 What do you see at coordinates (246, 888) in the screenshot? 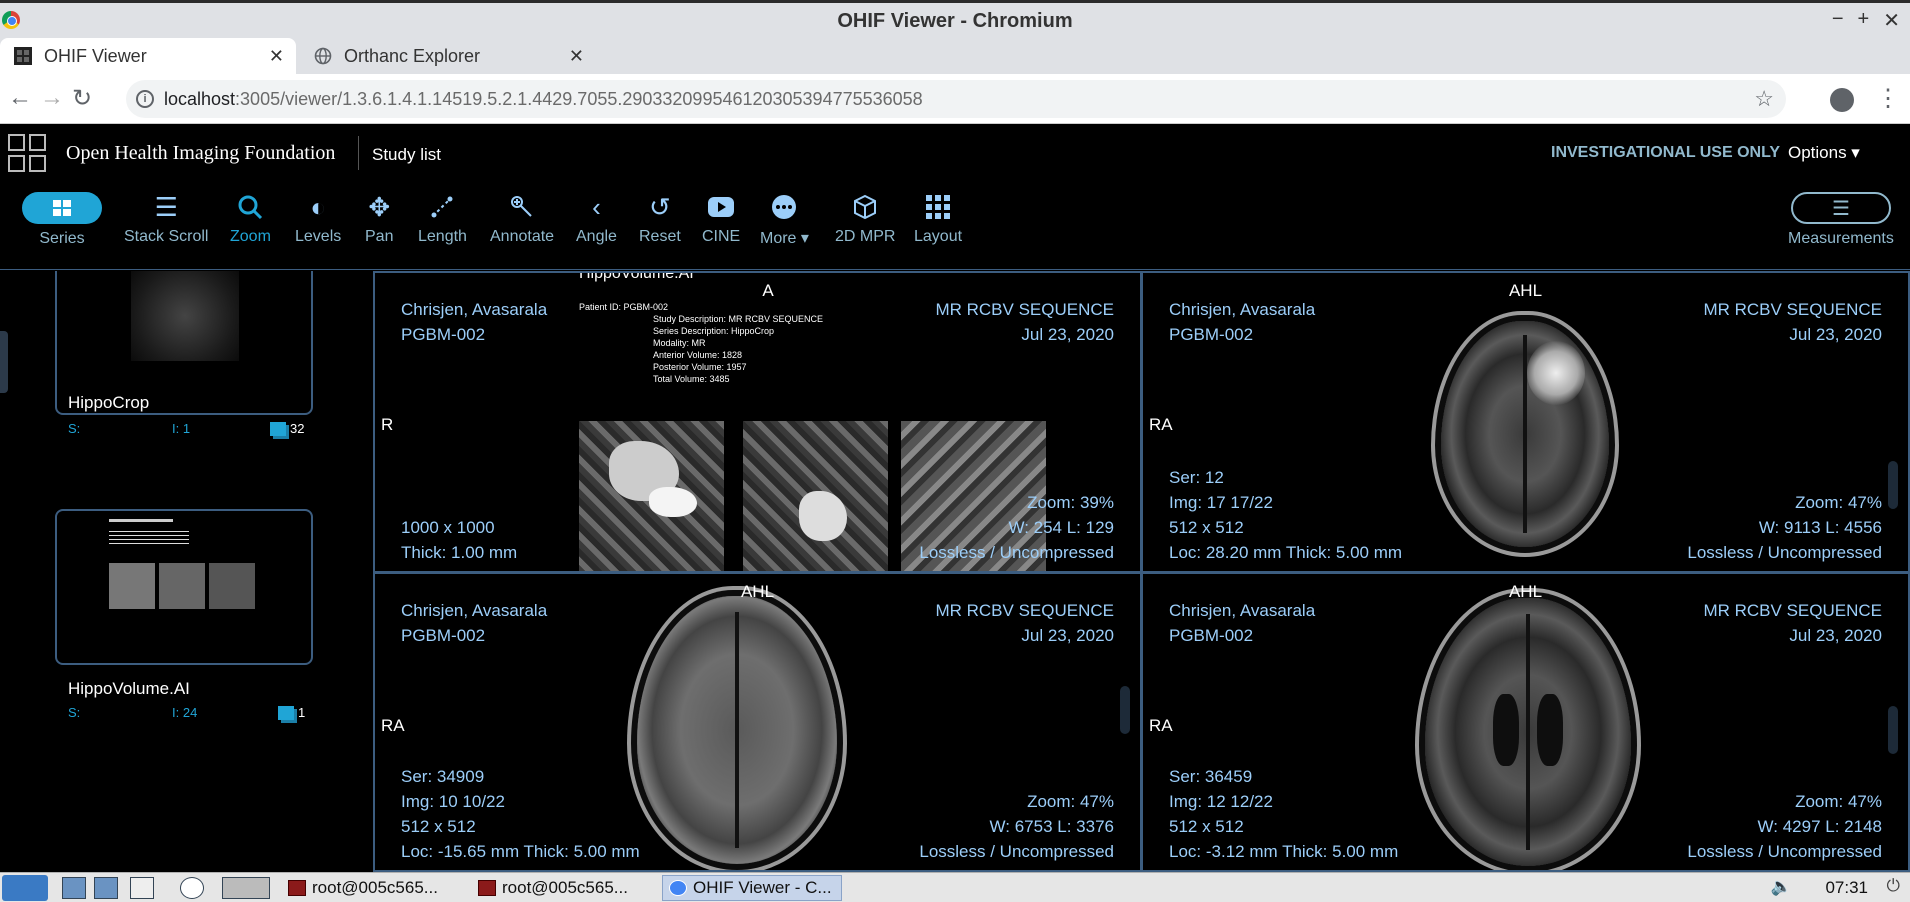
I see `desktop-preview-icon` at bounding box center [246, 888].